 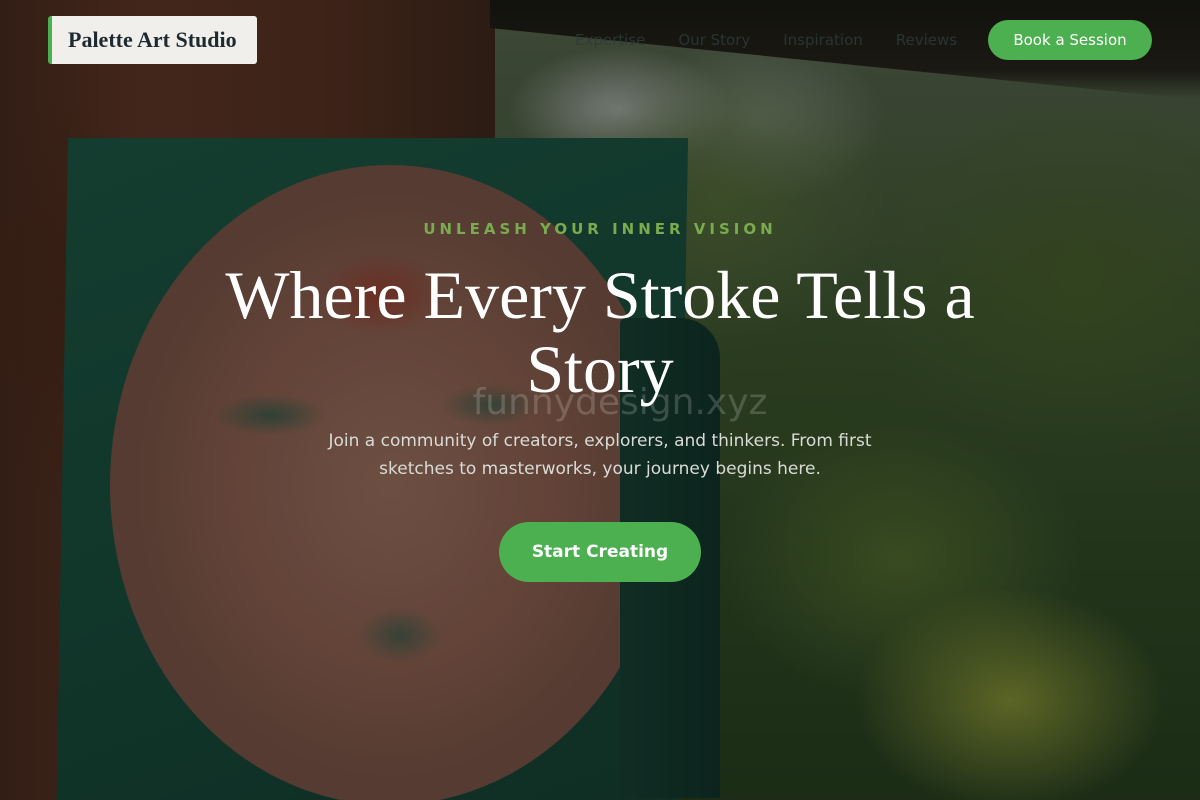 What do you see at coordinates (600, 229) in the screenshot?
I see `hero-eyebrow: UNLEASH YOUR INNER VISION` at bounding box center [600, 229].